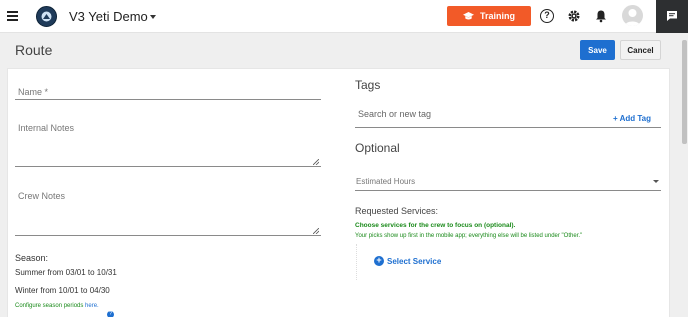  I want to click on crew-notes-textarea, so click(168, 235).